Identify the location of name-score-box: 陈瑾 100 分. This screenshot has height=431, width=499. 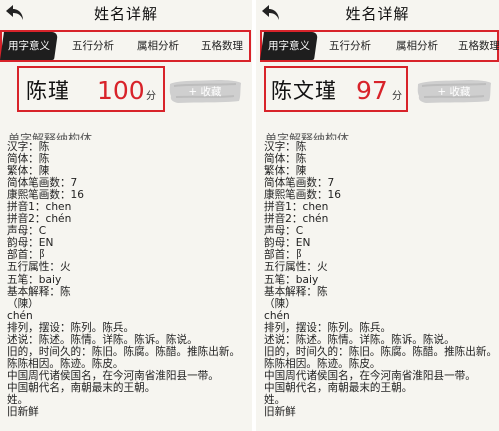
(91, 89).